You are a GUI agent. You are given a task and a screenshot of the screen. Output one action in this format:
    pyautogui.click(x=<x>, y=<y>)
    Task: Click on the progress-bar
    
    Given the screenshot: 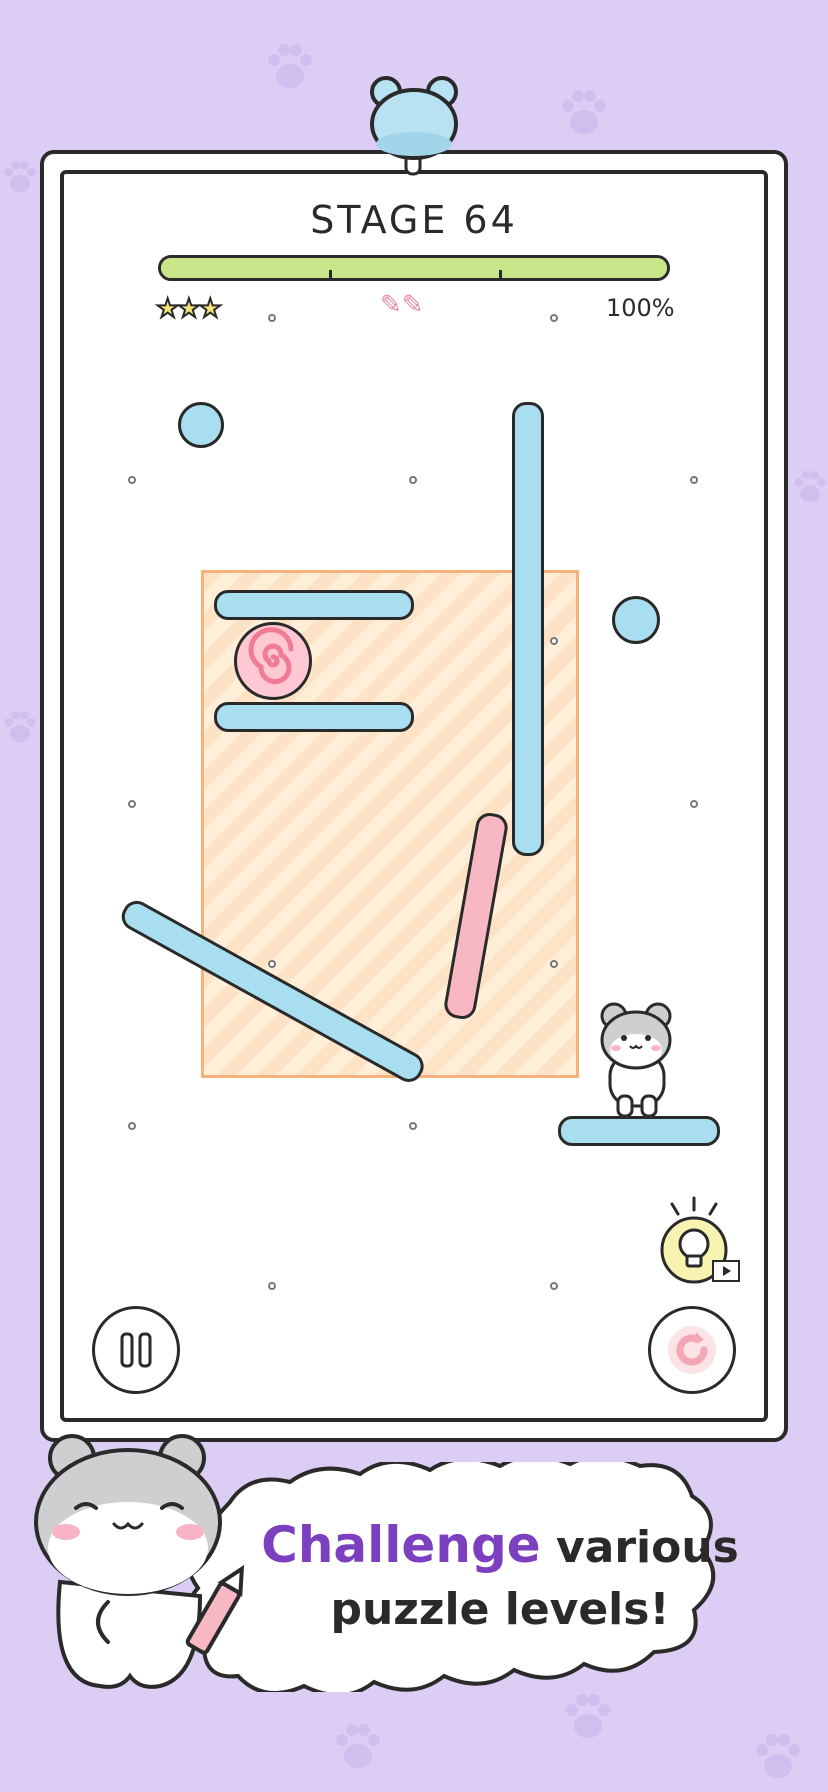 What is the action you would take?
    pyautogui.click(x=414, y=268)
    